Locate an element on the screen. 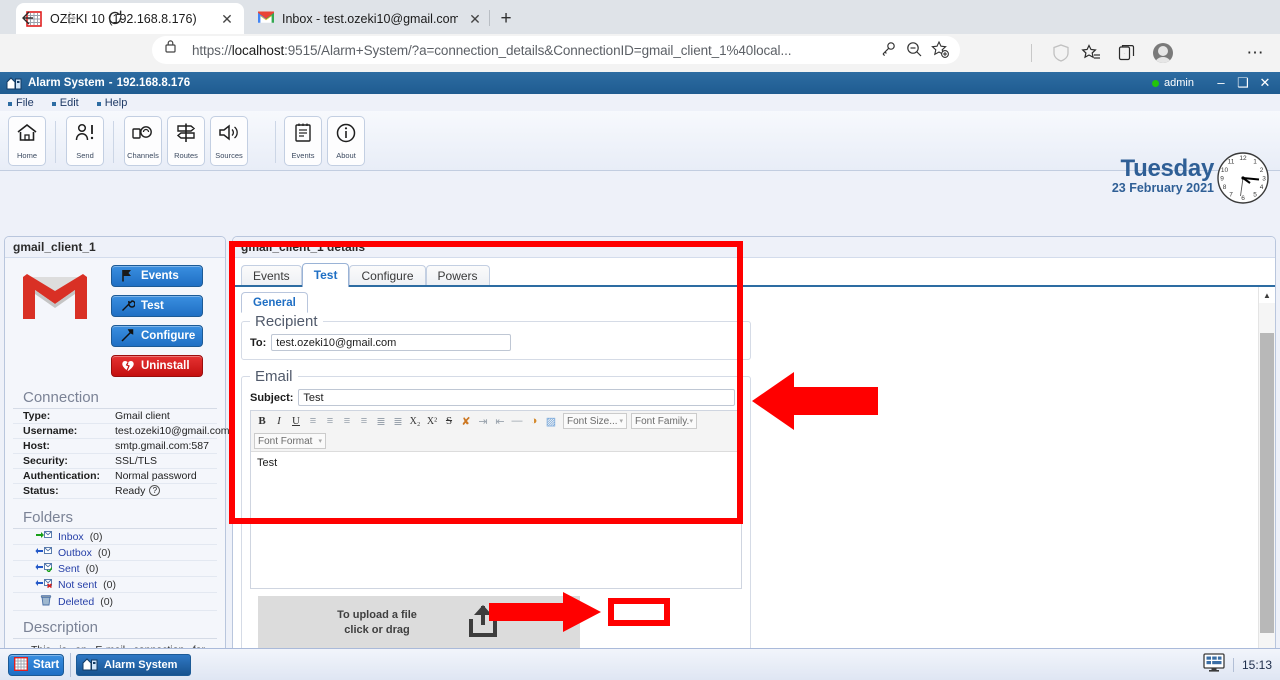 This screenshot has width=1280, height=680. shield-icon is located at coordinates (1061, 53).